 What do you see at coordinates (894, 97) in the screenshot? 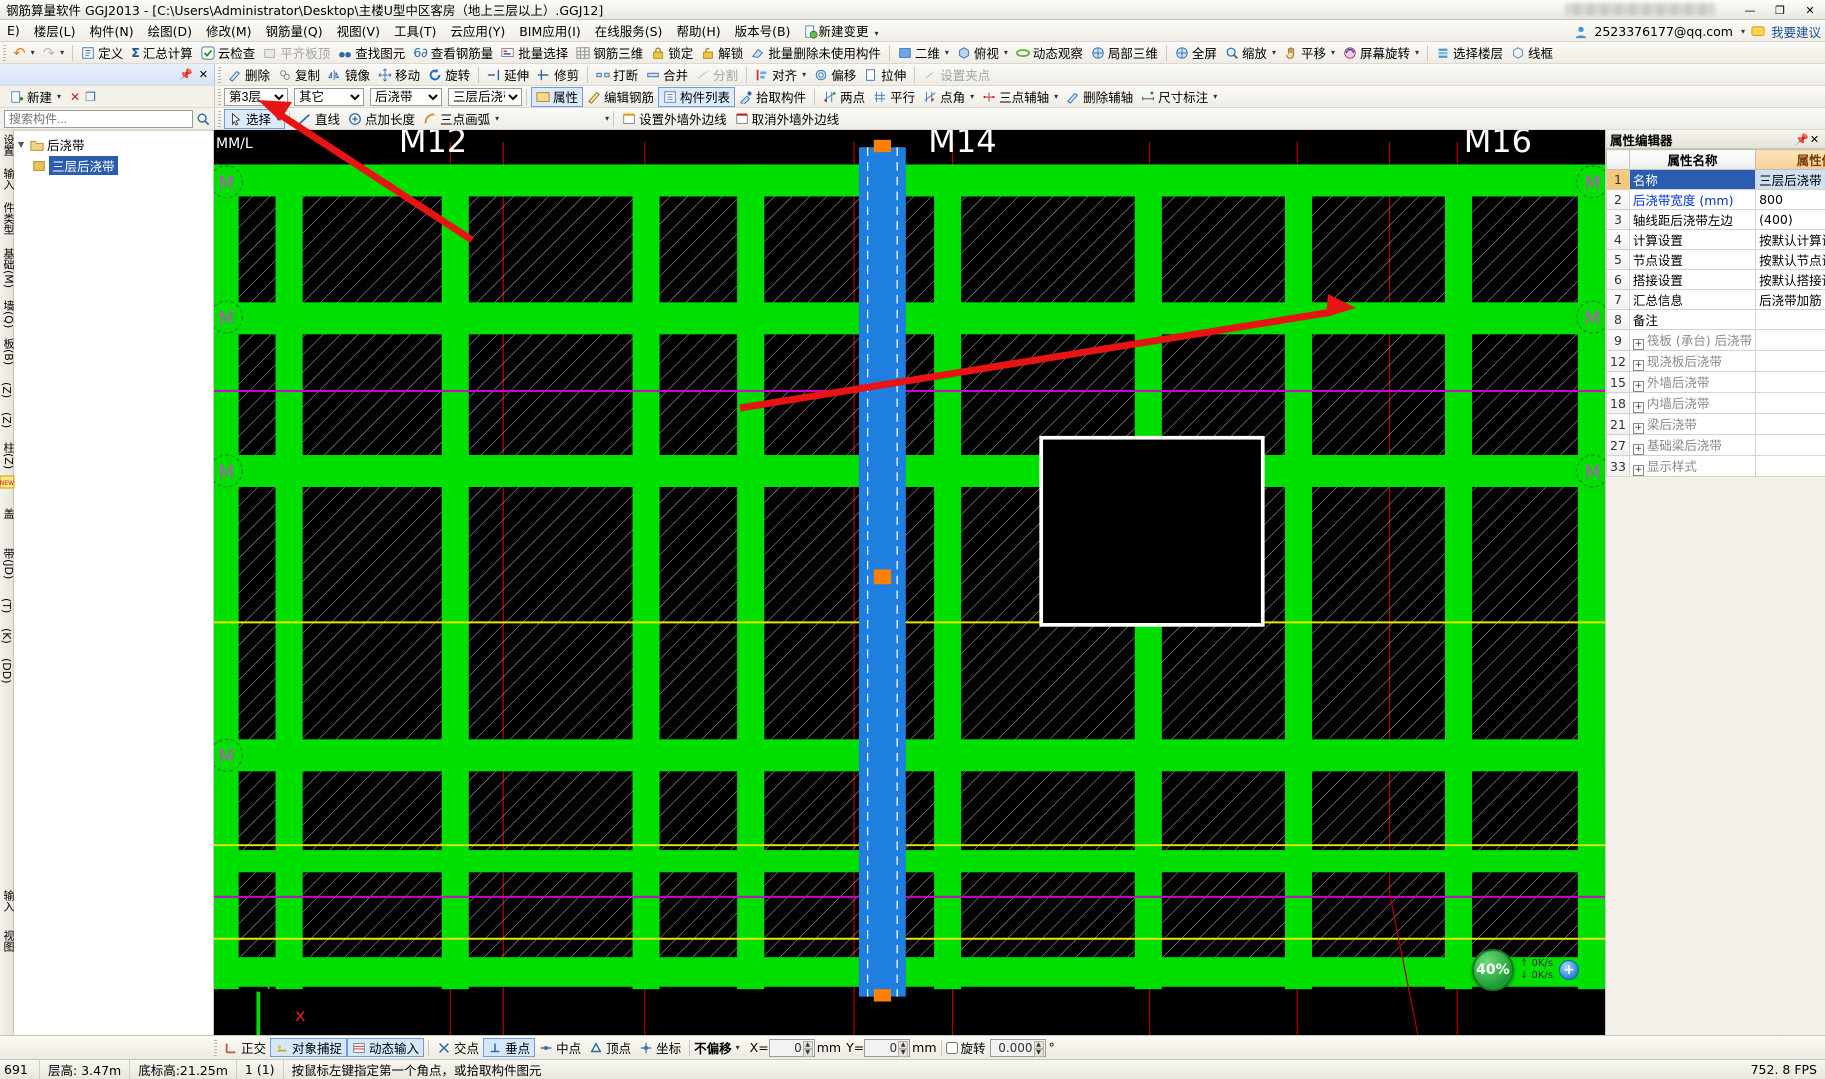
I see `parallel-axis-button: 平行` at bounding box center [894, 97].